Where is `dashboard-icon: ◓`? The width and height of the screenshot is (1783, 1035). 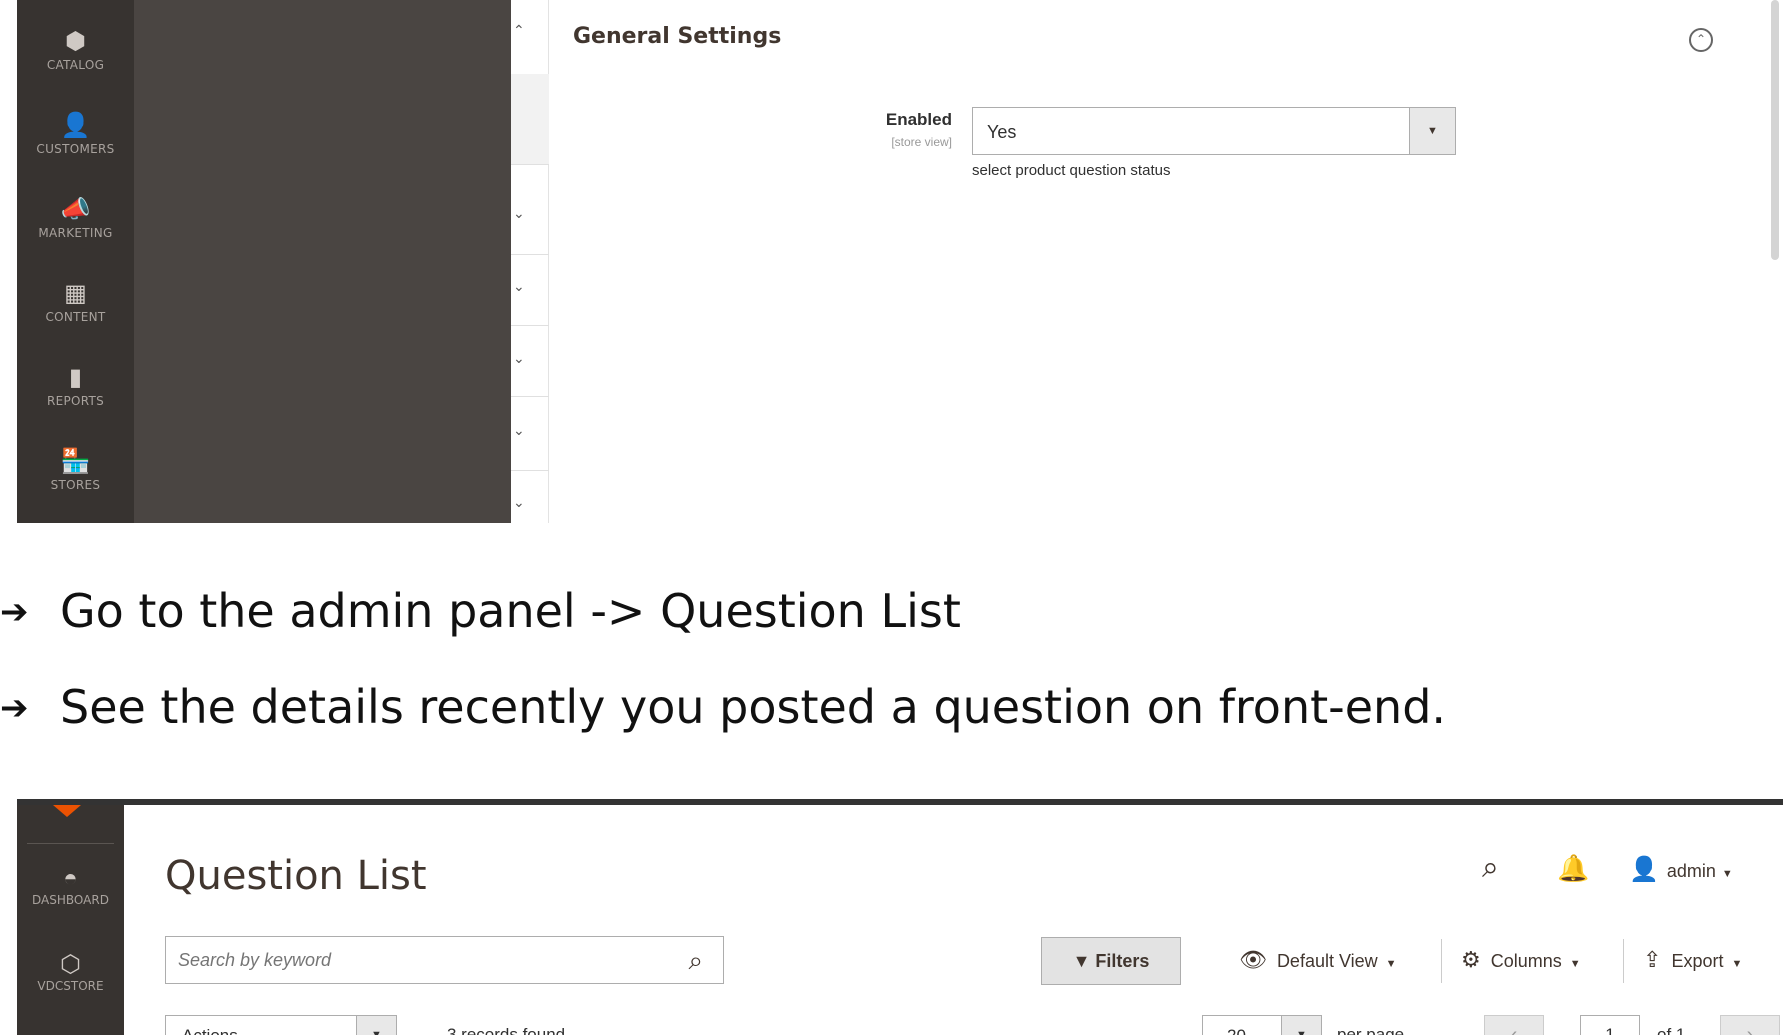 dashboard-icon: ◓ is located at coordinates (70, 878).